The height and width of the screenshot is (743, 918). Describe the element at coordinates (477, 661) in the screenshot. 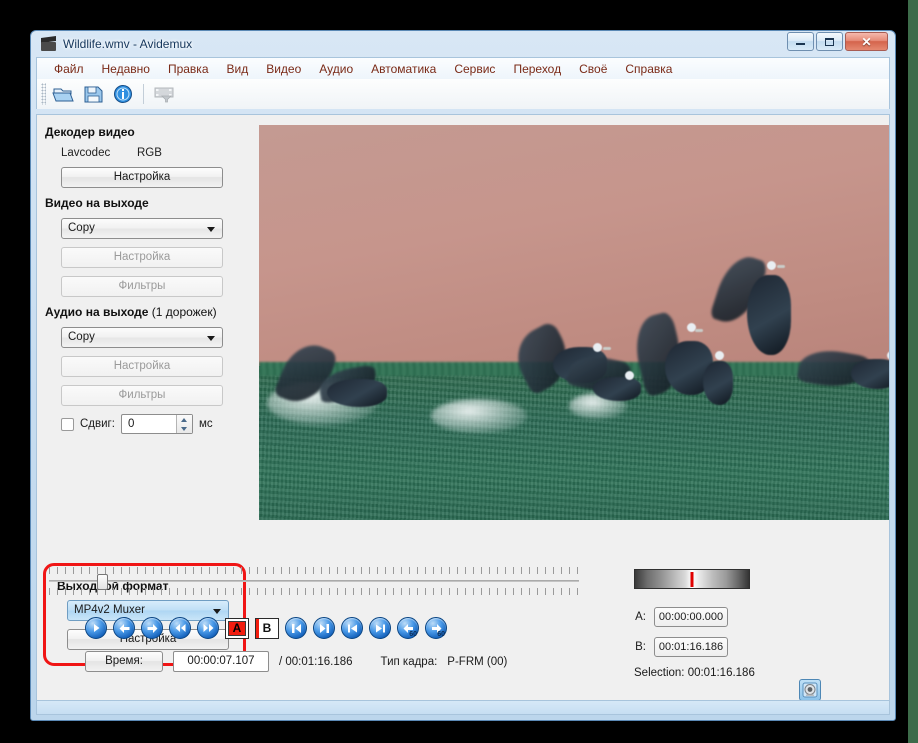

I see `frame-type-value: P-FRM (00)` at that location.